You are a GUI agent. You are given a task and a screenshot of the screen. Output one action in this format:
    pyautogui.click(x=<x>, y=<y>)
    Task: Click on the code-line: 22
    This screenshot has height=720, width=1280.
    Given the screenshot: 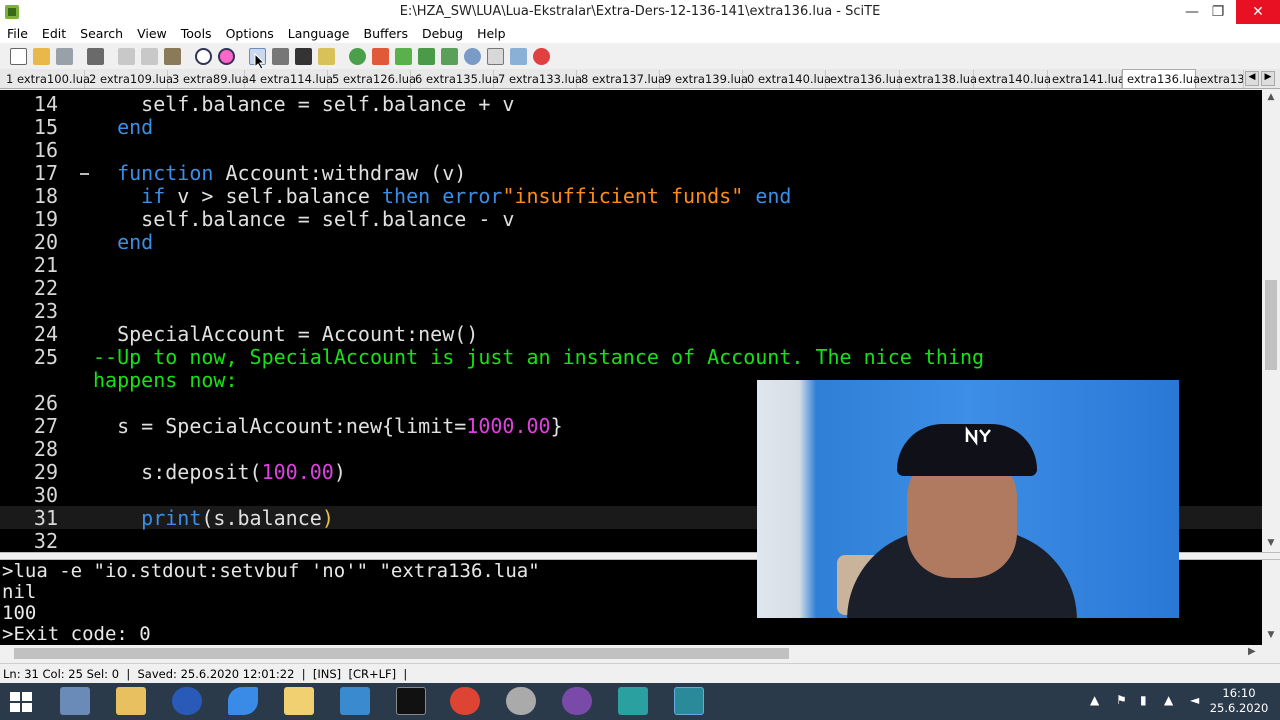 What is the action you would take?
    pyautogui.click(x=631, y=288)
    